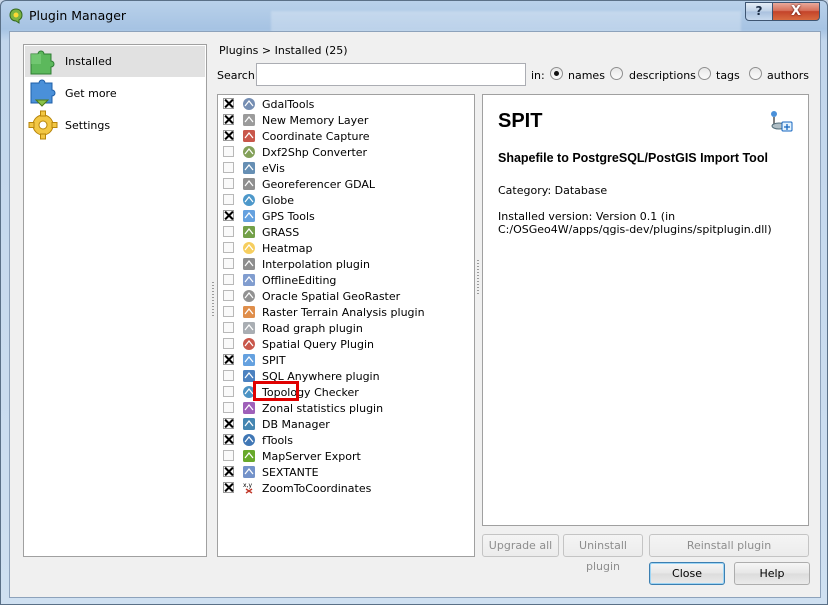 The width and height of the screenshot is (828, 605). I want to click on crosshair-icon, so click(249, 136).